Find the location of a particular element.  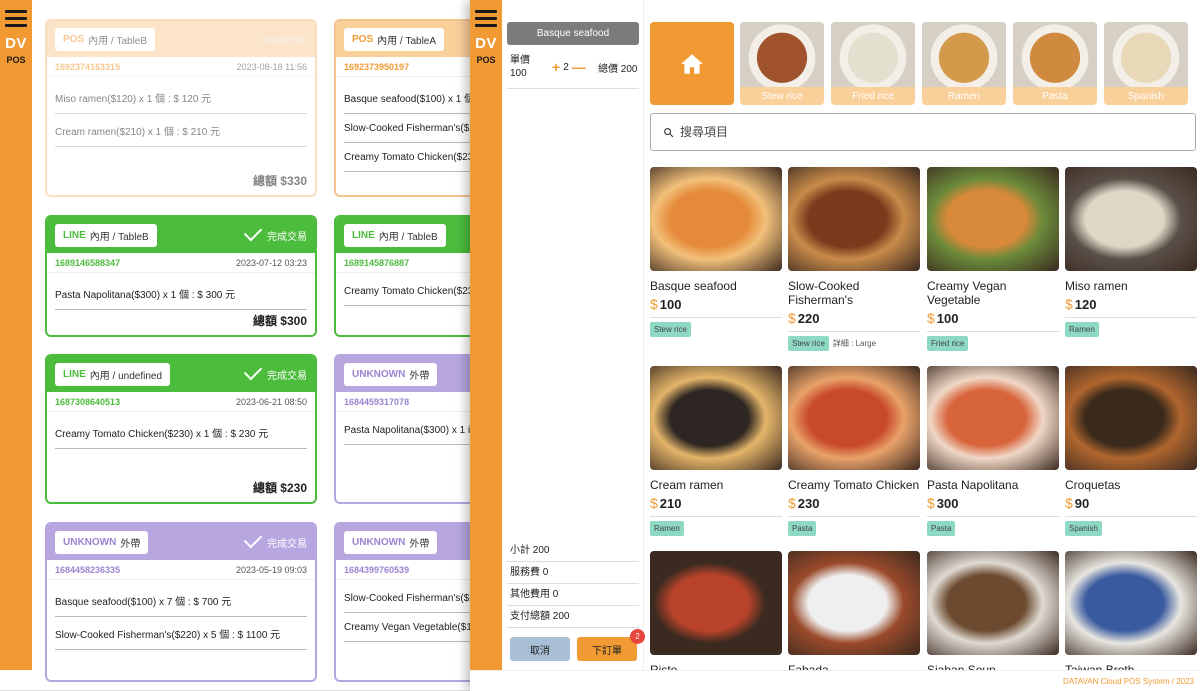

order-source-tag: LINE 內用 / undefined is located at coordinates (113, 374).